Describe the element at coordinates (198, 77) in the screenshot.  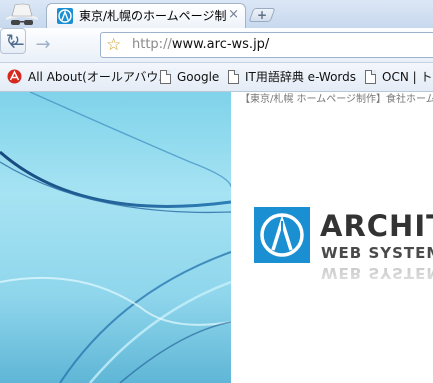
I see `bookmark-label: Google` at that location.